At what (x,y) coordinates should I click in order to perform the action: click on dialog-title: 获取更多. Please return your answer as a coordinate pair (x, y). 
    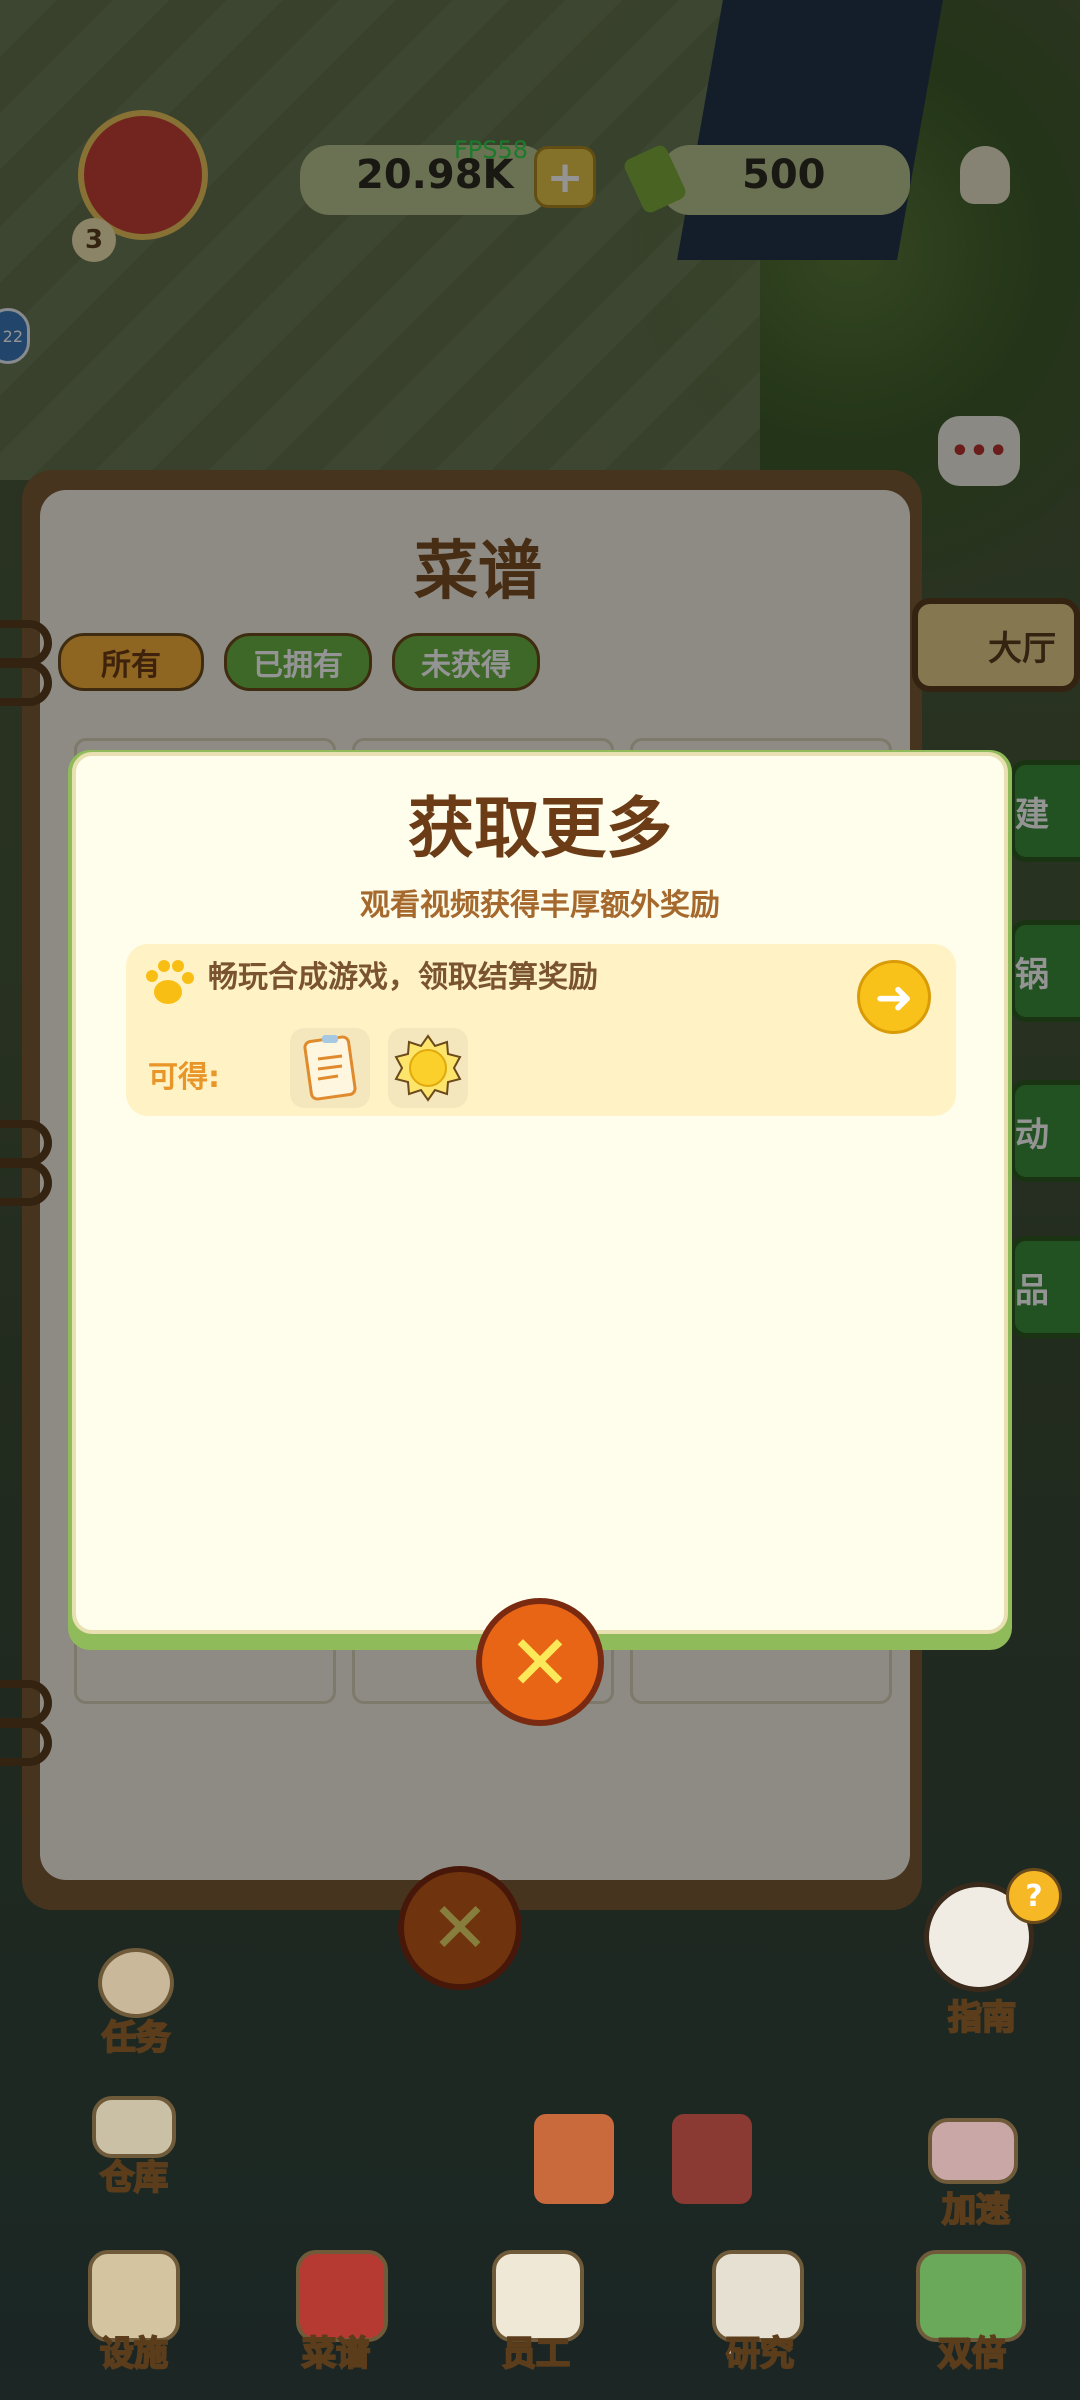
    Looking at the image, I should click on (540, 828).